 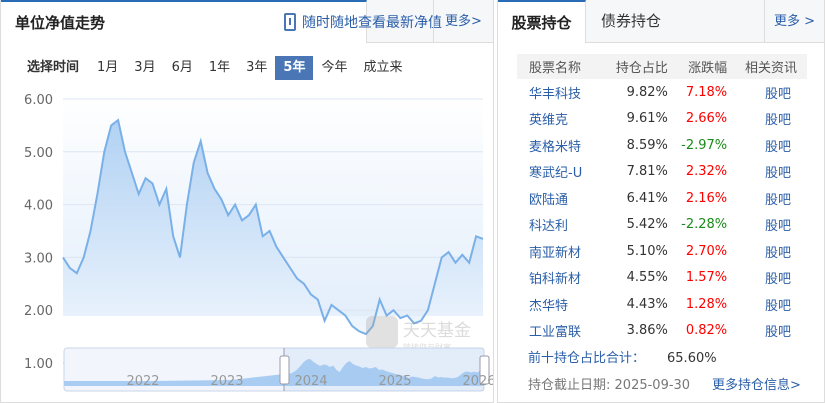 I want to click on holding-row: 英维克 9.61% 2.66% 股吧, so click(x=662, y=119).